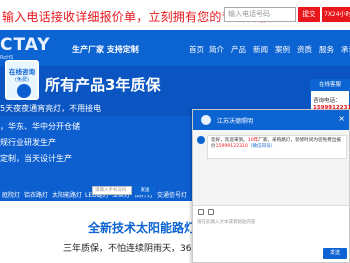 The image size is (350, 263). Describe the element at coordinates (330, 85) in the screenshot. I see `service-panel-title: 在线客服` at that location.